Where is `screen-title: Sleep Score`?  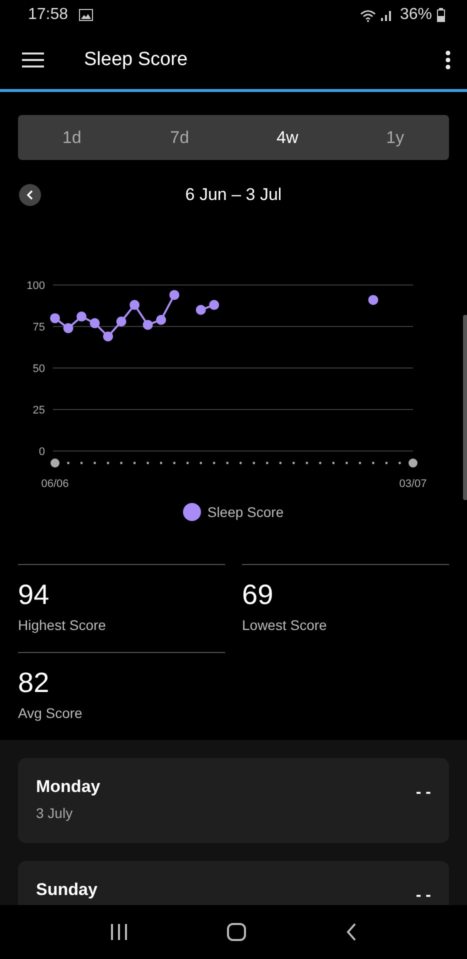 screen-title: Sleep Score is located at coordinates (136, 59).